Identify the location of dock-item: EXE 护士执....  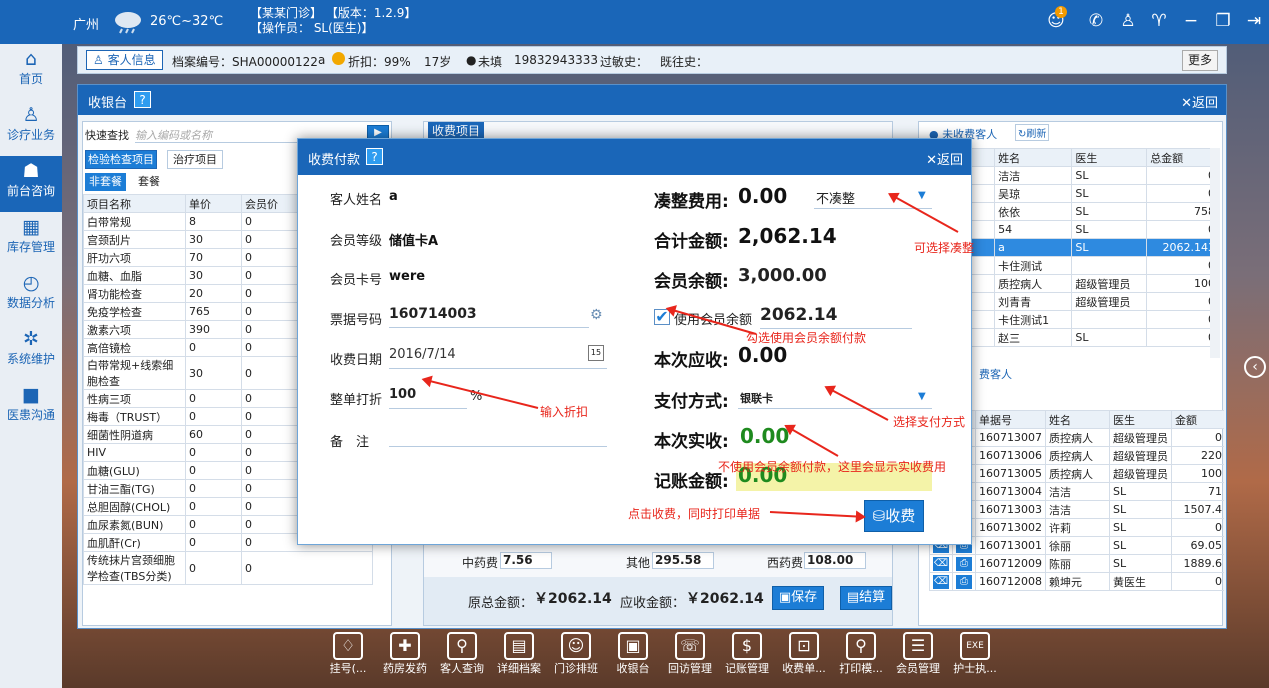
(975, 654).